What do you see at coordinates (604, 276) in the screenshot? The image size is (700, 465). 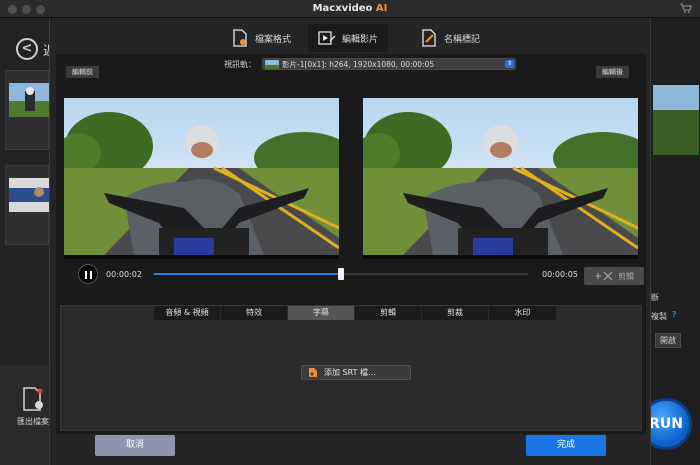 I see `scissors-icon` at bounding box center [604, 276].